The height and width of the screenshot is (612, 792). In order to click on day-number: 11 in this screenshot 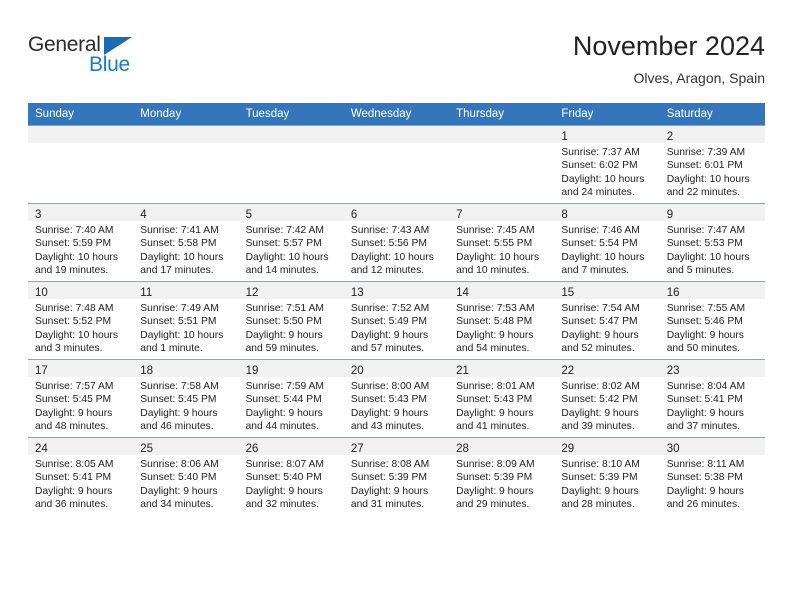, I will do `click(146, 293)`.